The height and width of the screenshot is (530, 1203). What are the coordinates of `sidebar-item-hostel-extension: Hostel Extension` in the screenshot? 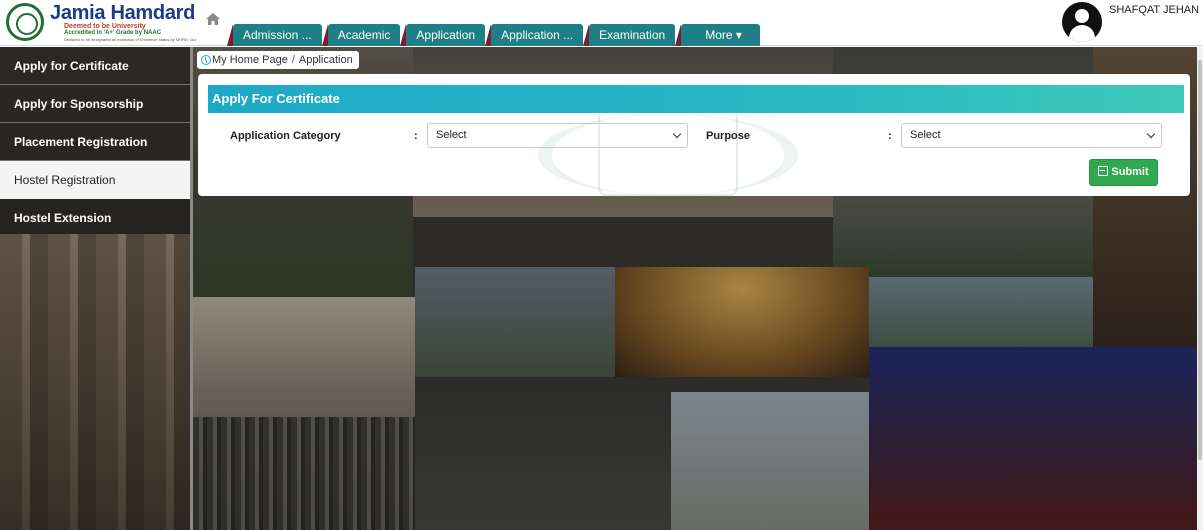 It's located at (95, 218).